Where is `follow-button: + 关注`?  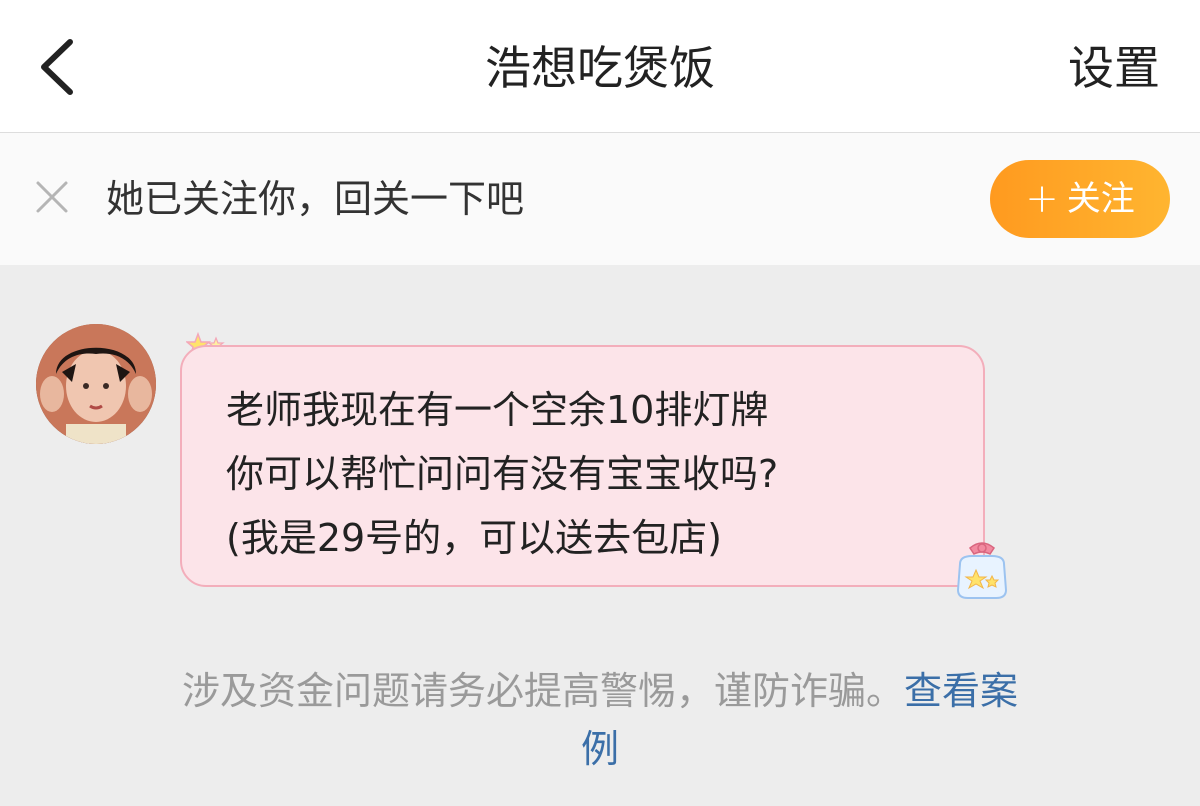
follow-button: + 关注 is located at coordinates (1080, 199).